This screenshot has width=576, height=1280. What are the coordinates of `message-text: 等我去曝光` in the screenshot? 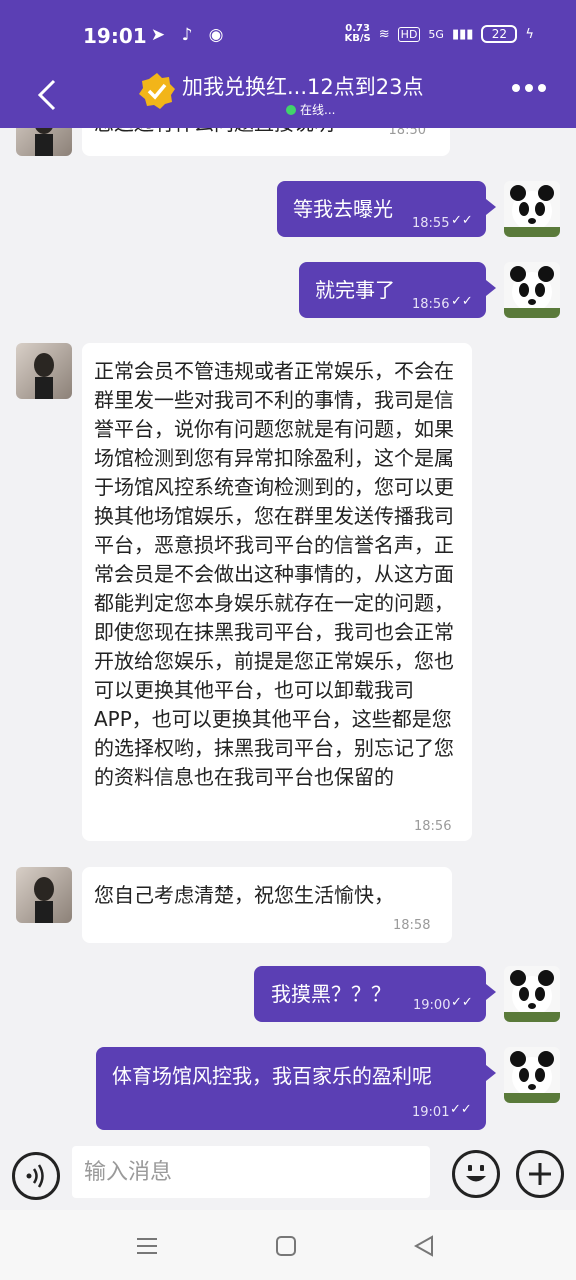 It's located at (343, 209).